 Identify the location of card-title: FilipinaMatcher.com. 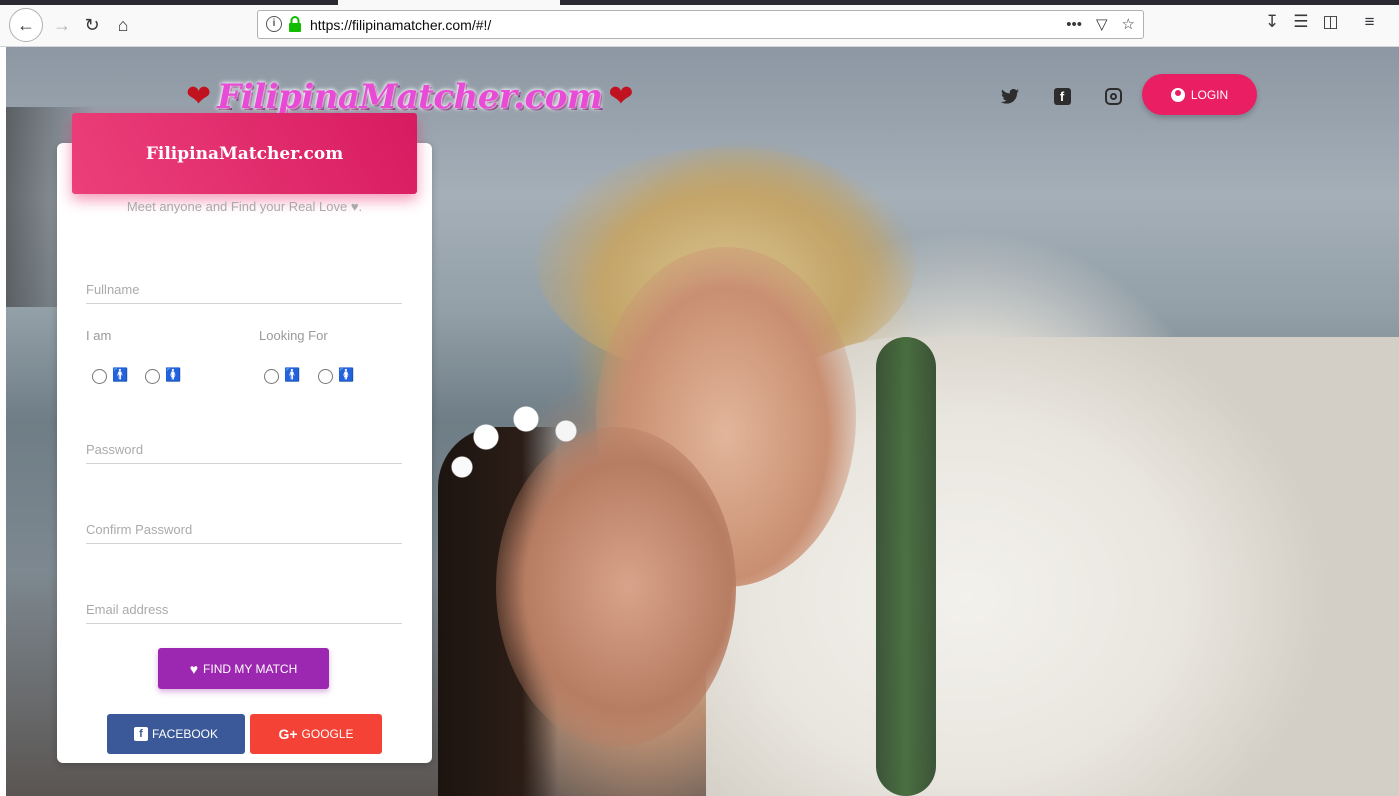
(244, 153).